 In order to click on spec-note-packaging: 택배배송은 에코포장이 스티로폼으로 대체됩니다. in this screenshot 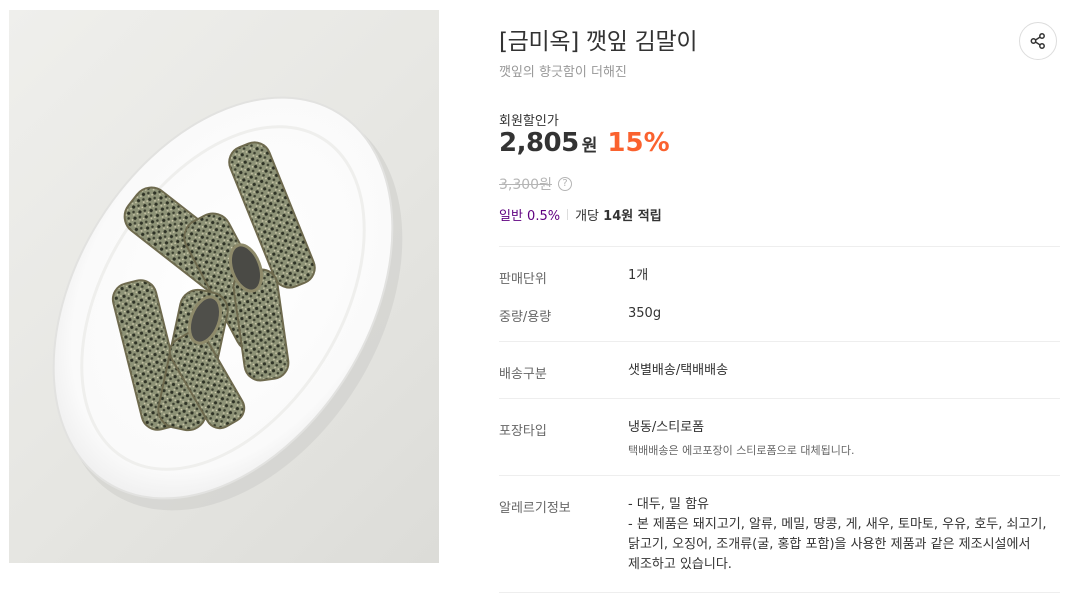, I will do `click(741, 450)`.